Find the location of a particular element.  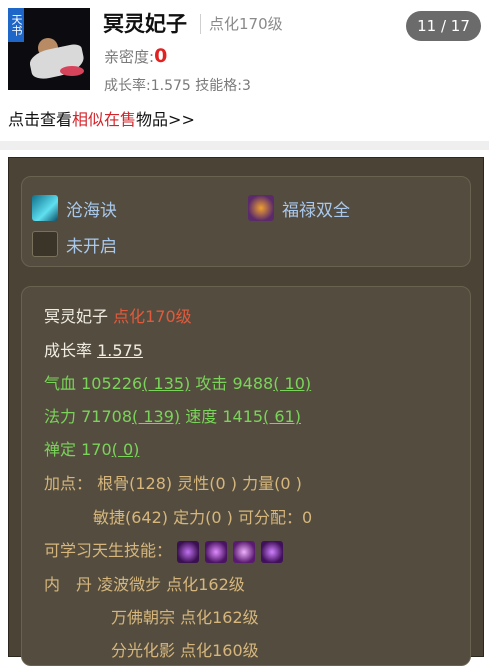

points-dingli: 定力(0 ) is located at coordinates (203, 517).